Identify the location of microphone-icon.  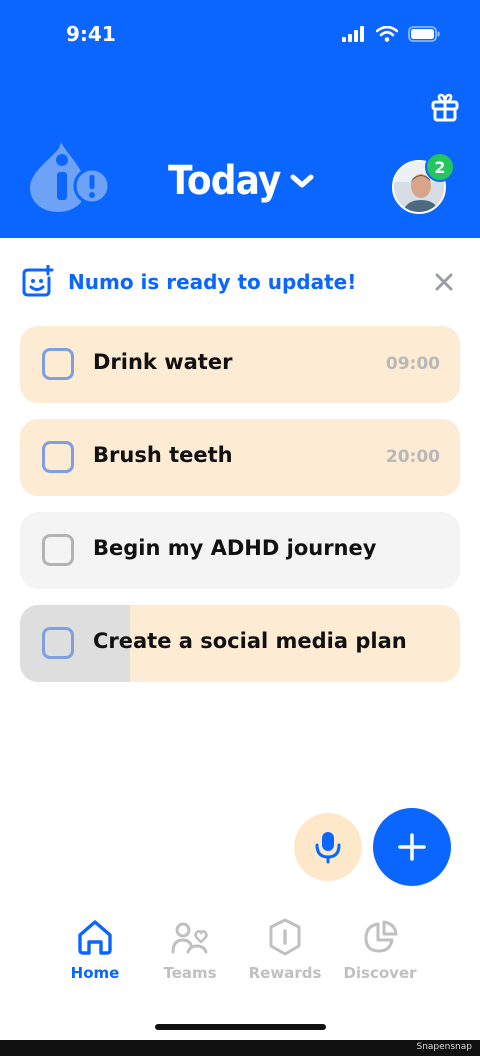
(328, 848).